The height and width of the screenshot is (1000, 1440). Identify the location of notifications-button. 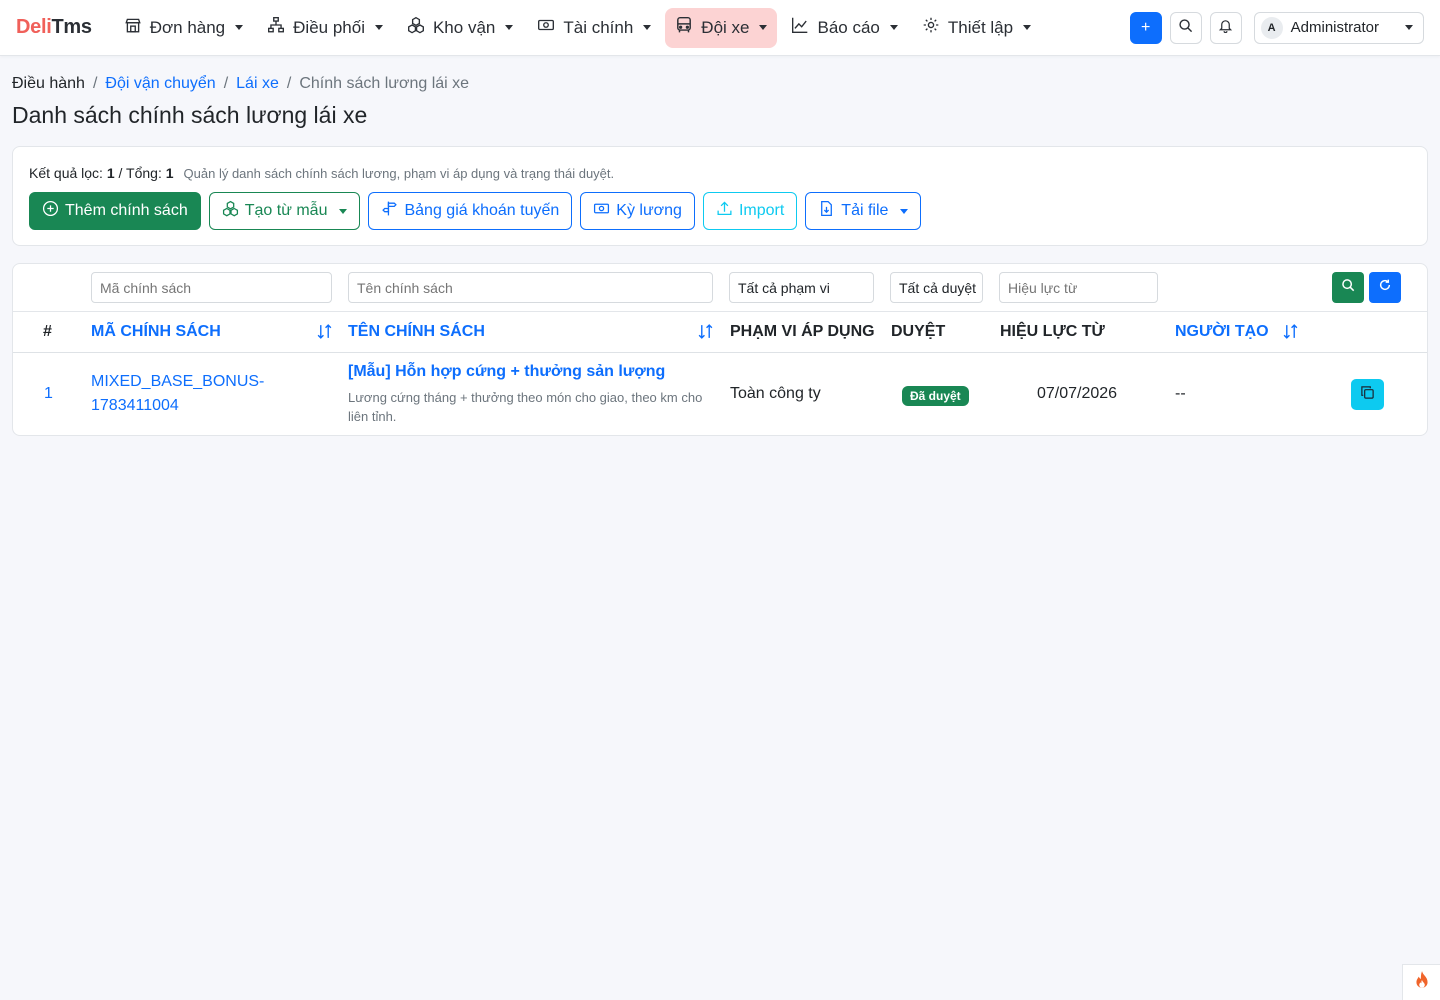
(1225, 27).